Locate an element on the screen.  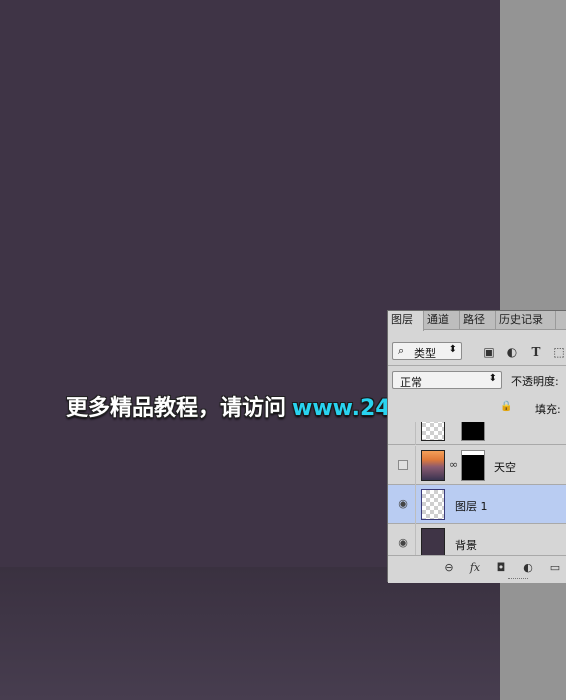
fill-label: 填充: is located at coordinates (548, 409).